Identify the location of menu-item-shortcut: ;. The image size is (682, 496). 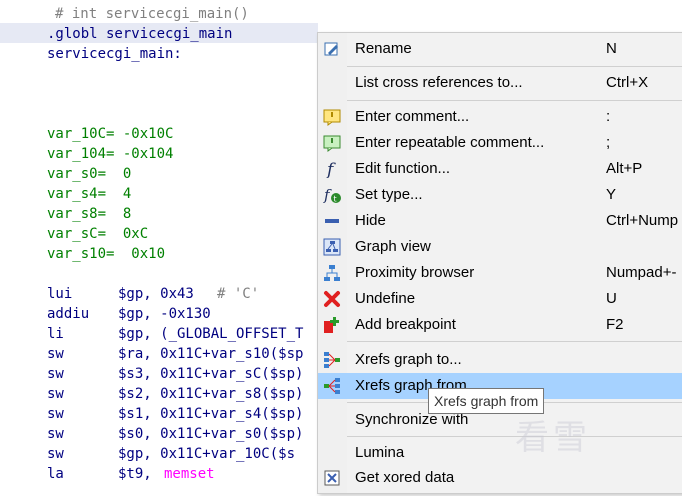
(608, 142).